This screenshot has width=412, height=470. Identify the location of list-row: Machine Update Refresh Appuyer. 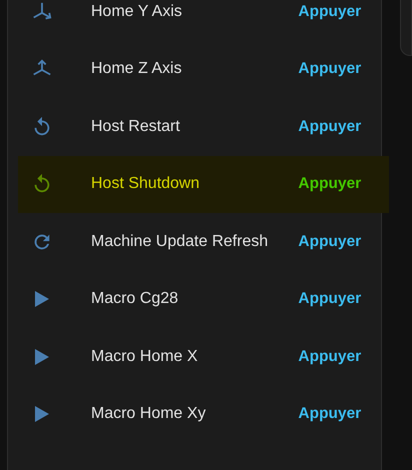
(195, 241).